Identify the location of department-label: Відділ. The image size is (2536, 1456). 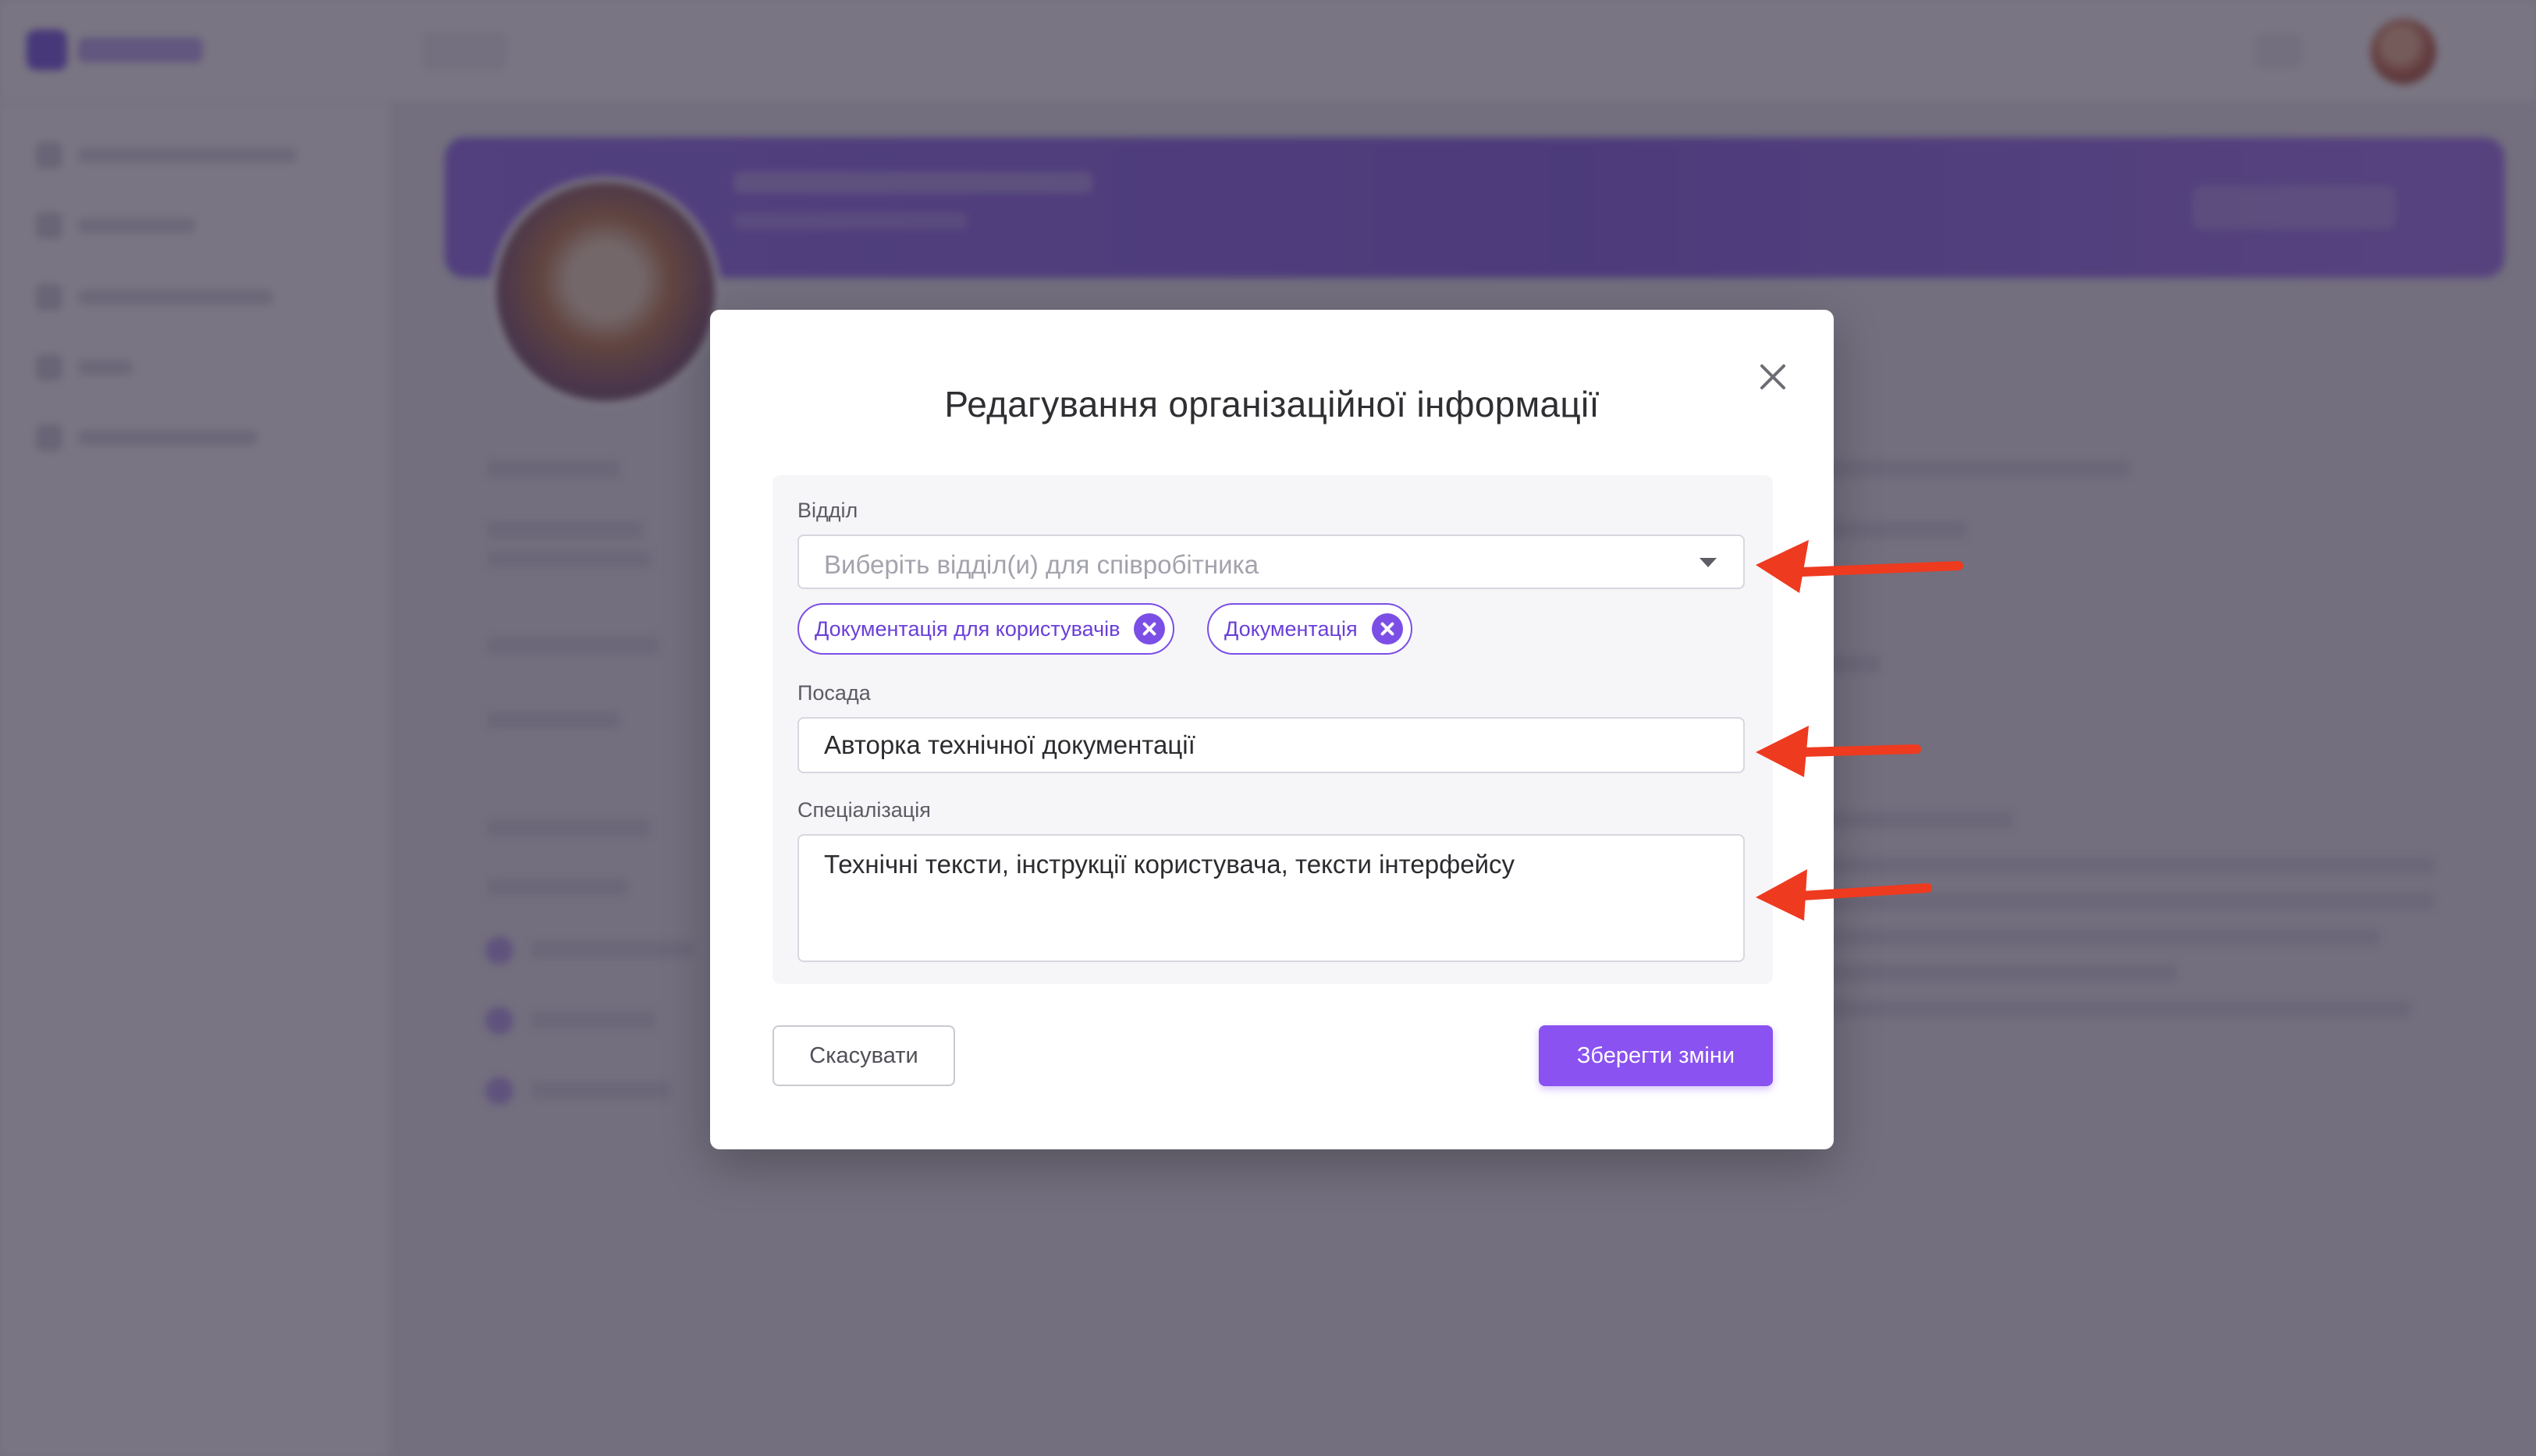
(827, 511).